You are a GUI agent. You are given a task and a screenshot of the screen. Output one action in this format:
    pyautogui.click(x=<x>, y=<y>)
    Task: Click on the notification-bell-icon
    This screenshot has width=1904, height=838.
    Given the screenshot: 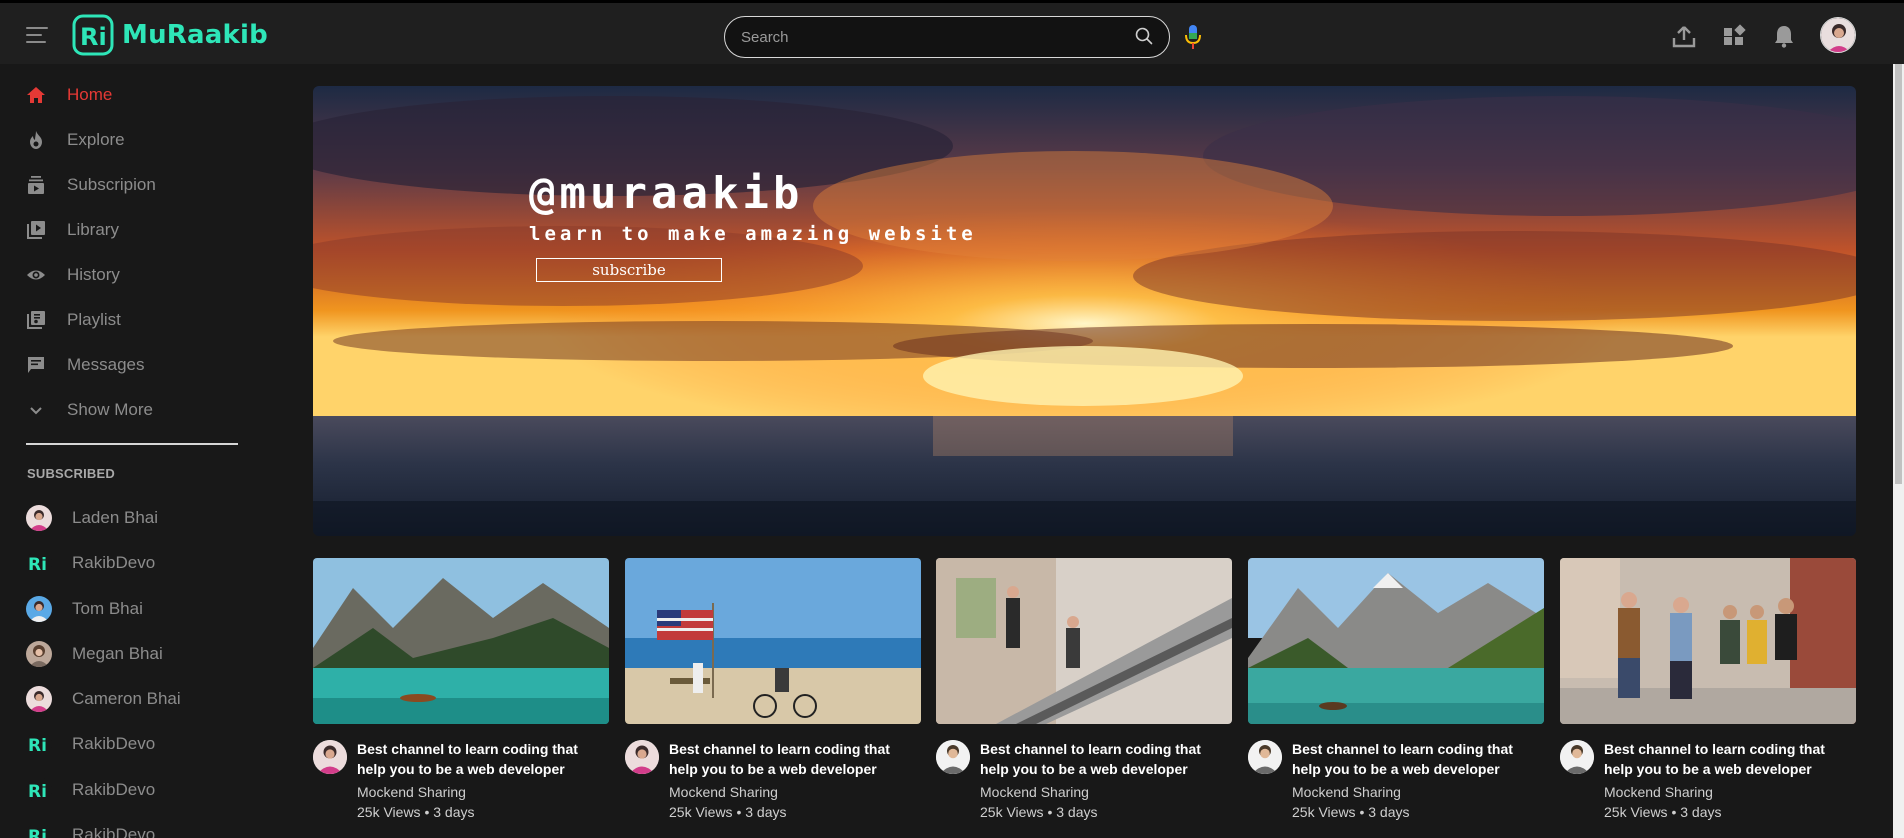 What is the action you would take?
    pyautogui.click(x=1784, y=36)
    